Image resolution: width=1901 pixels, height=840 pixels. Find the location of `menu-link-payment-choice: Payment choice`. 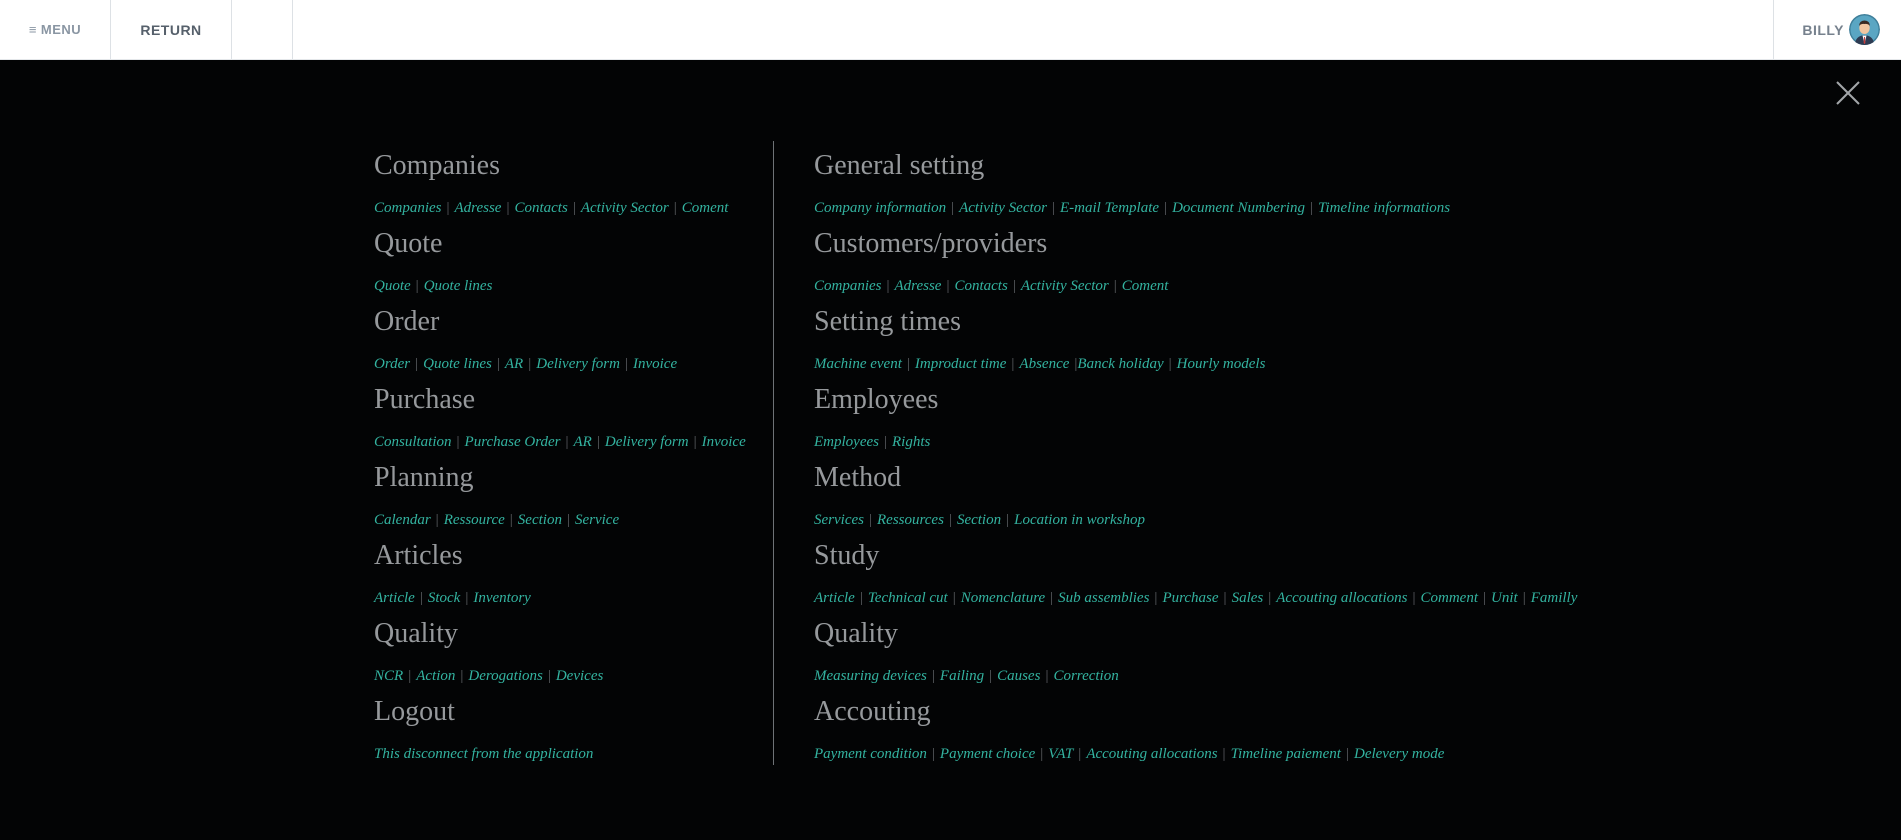

menu-link-payment-choice: Payment choice is located at coordinates (987, 754).